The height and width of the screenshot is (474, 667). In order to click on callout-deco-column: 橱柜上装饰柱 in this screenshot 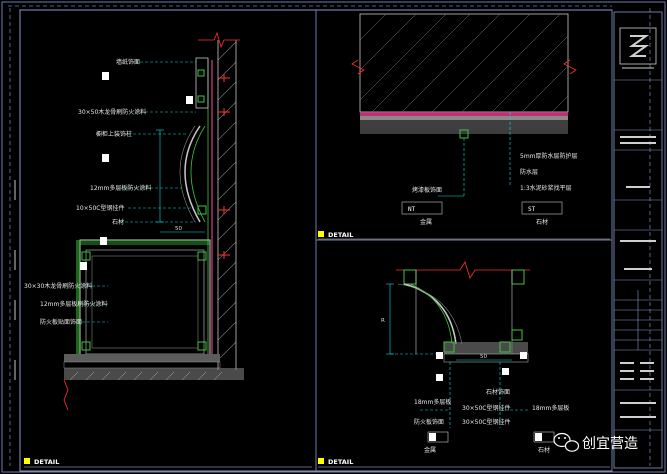, I will do `click(114, 134)`.